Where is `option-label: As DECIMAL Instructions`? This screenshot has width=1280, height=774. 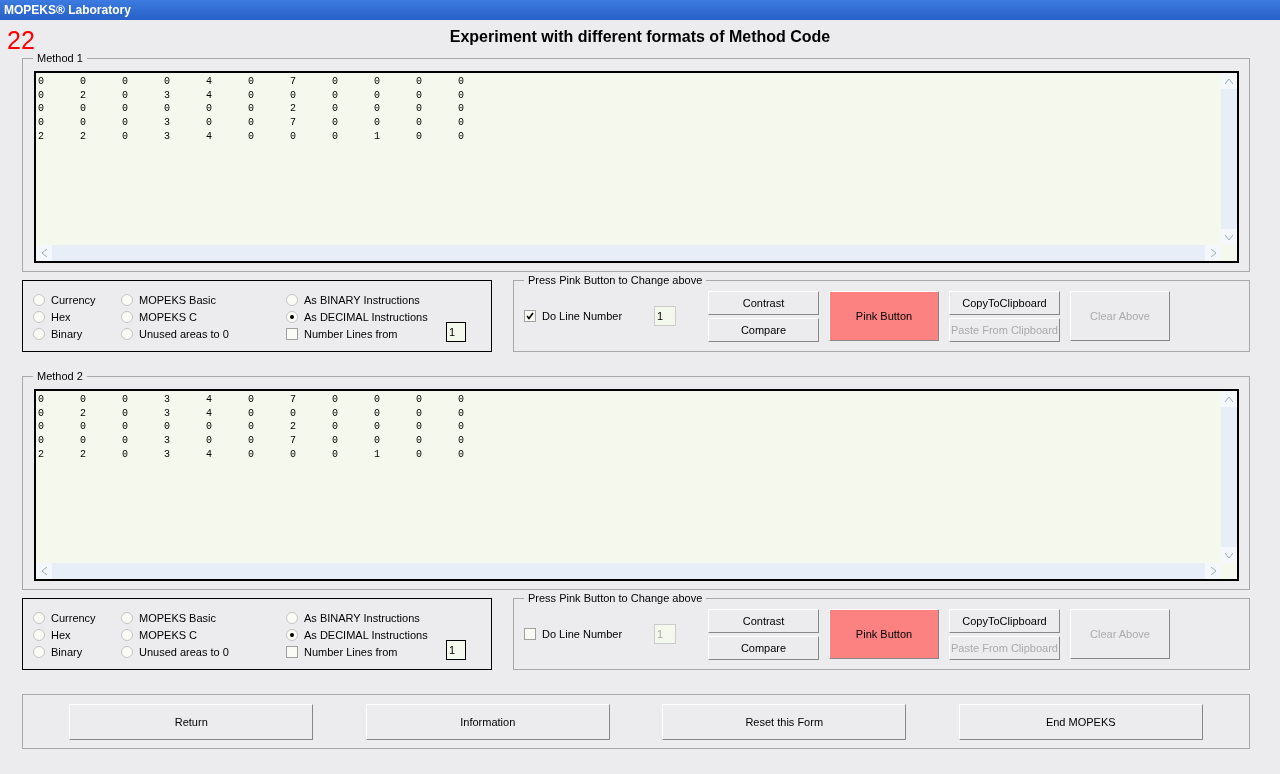
option-label: As DECIMAL Instructions is located at coordinates (366, 634).